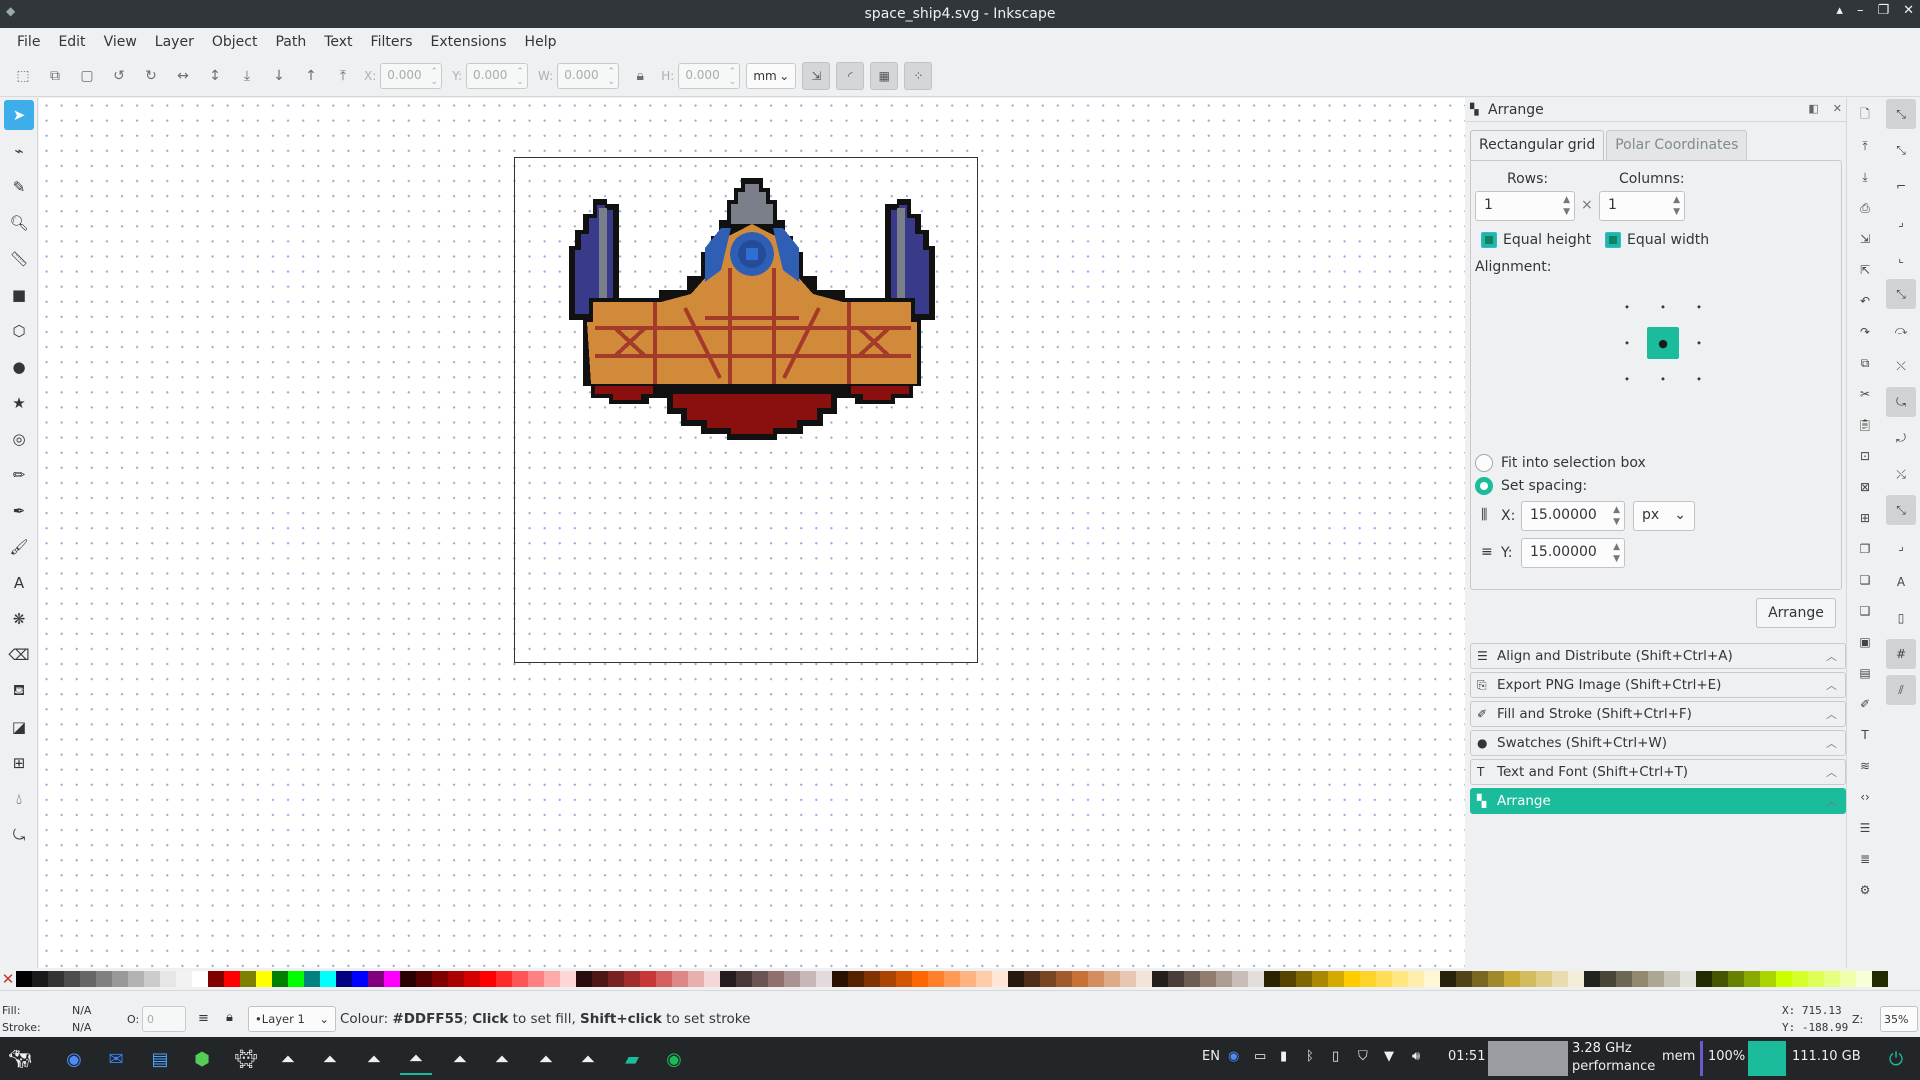 Image resolution: width=1920 pixels, height=1080 pixels. I want to click on rotate-ccw-icon: ↺, so click(119, 76).